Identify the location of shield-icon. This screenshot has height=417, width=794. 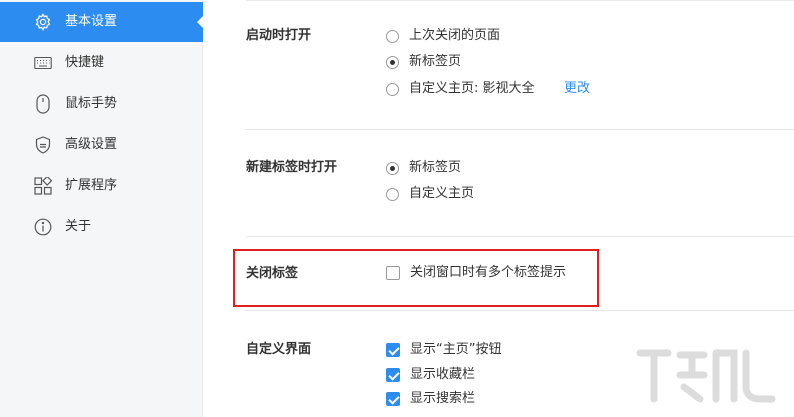
(43, 145).